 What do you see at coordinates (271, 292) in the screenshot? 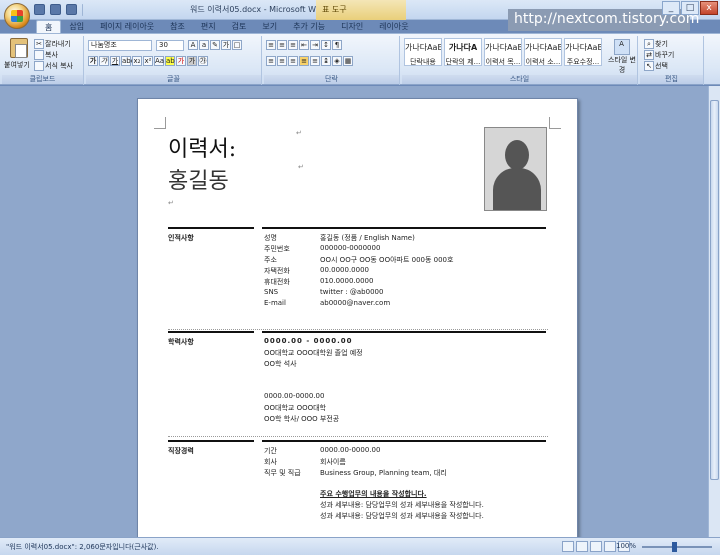
I see `field-label: SNS` at bounding box center [271, 292].